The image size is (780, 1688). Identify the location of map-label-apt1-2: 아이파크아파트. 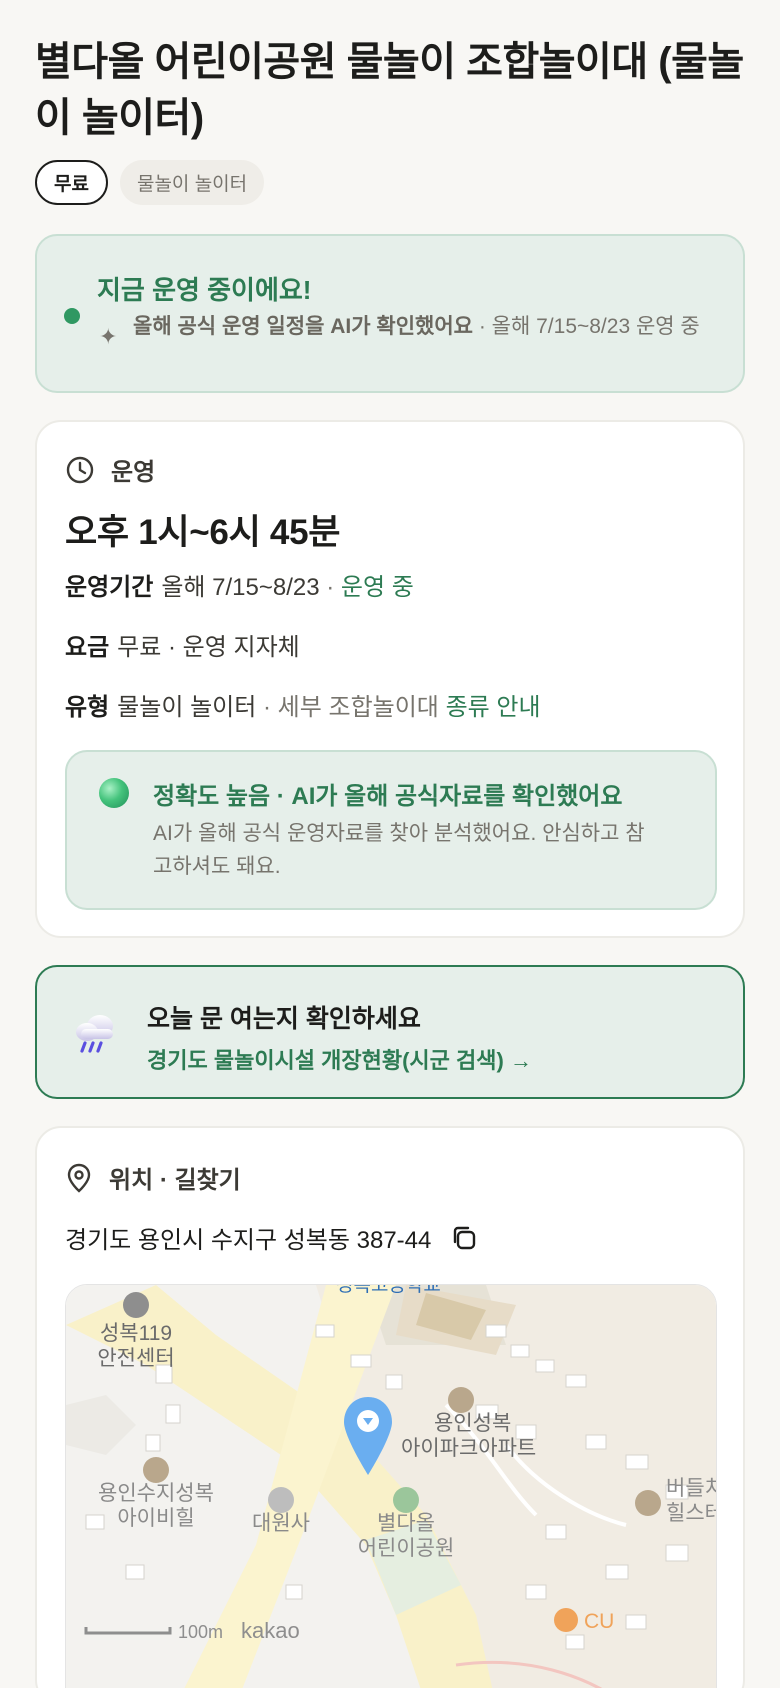
(468, 1448).